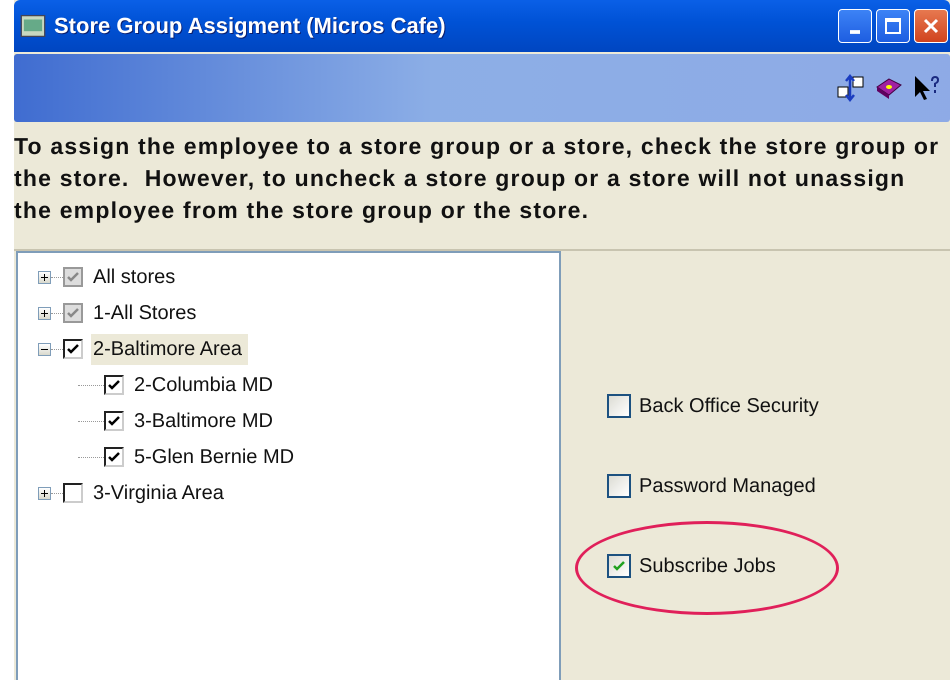  I want to click on maximize-icon, so click(893, 26).